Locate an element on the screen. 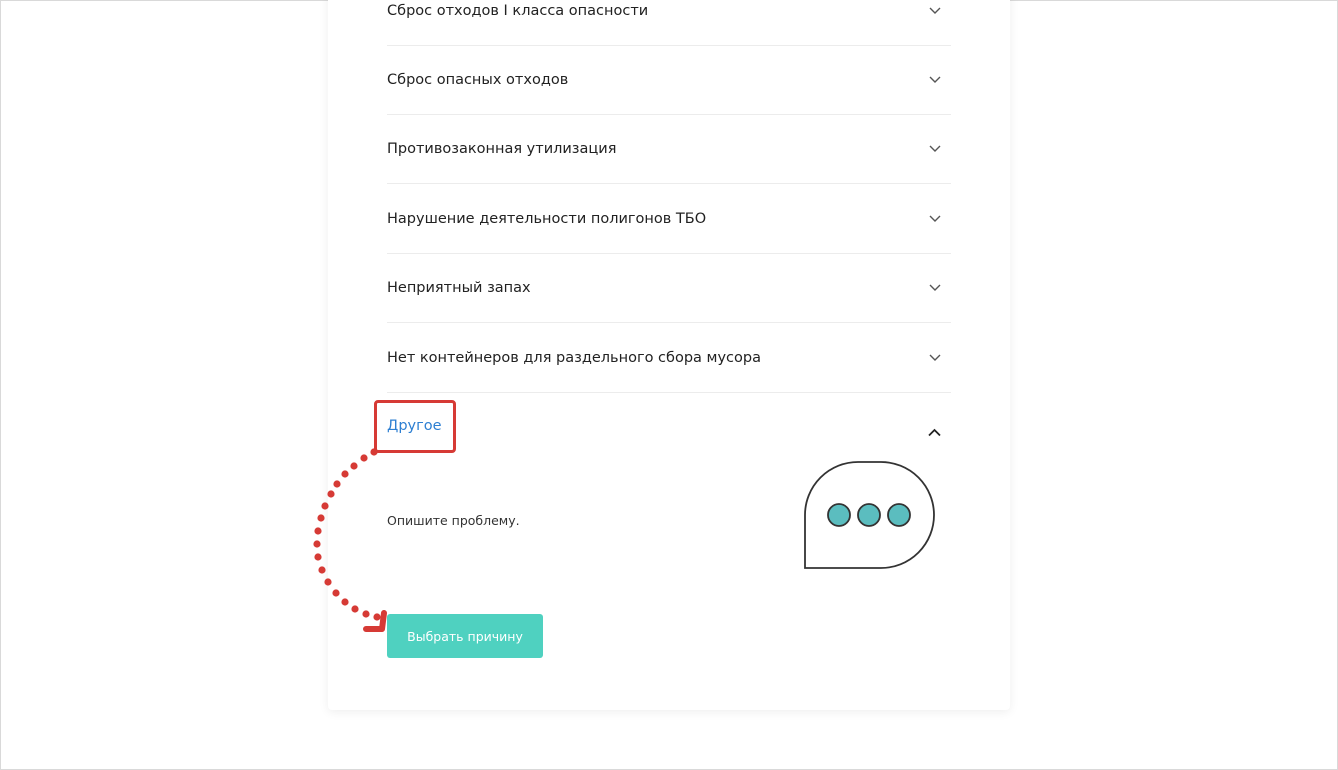 Image resolution: width=1338 pixels, height=770 pixels. chevron-up-icon is located at coordinates (934, 431).